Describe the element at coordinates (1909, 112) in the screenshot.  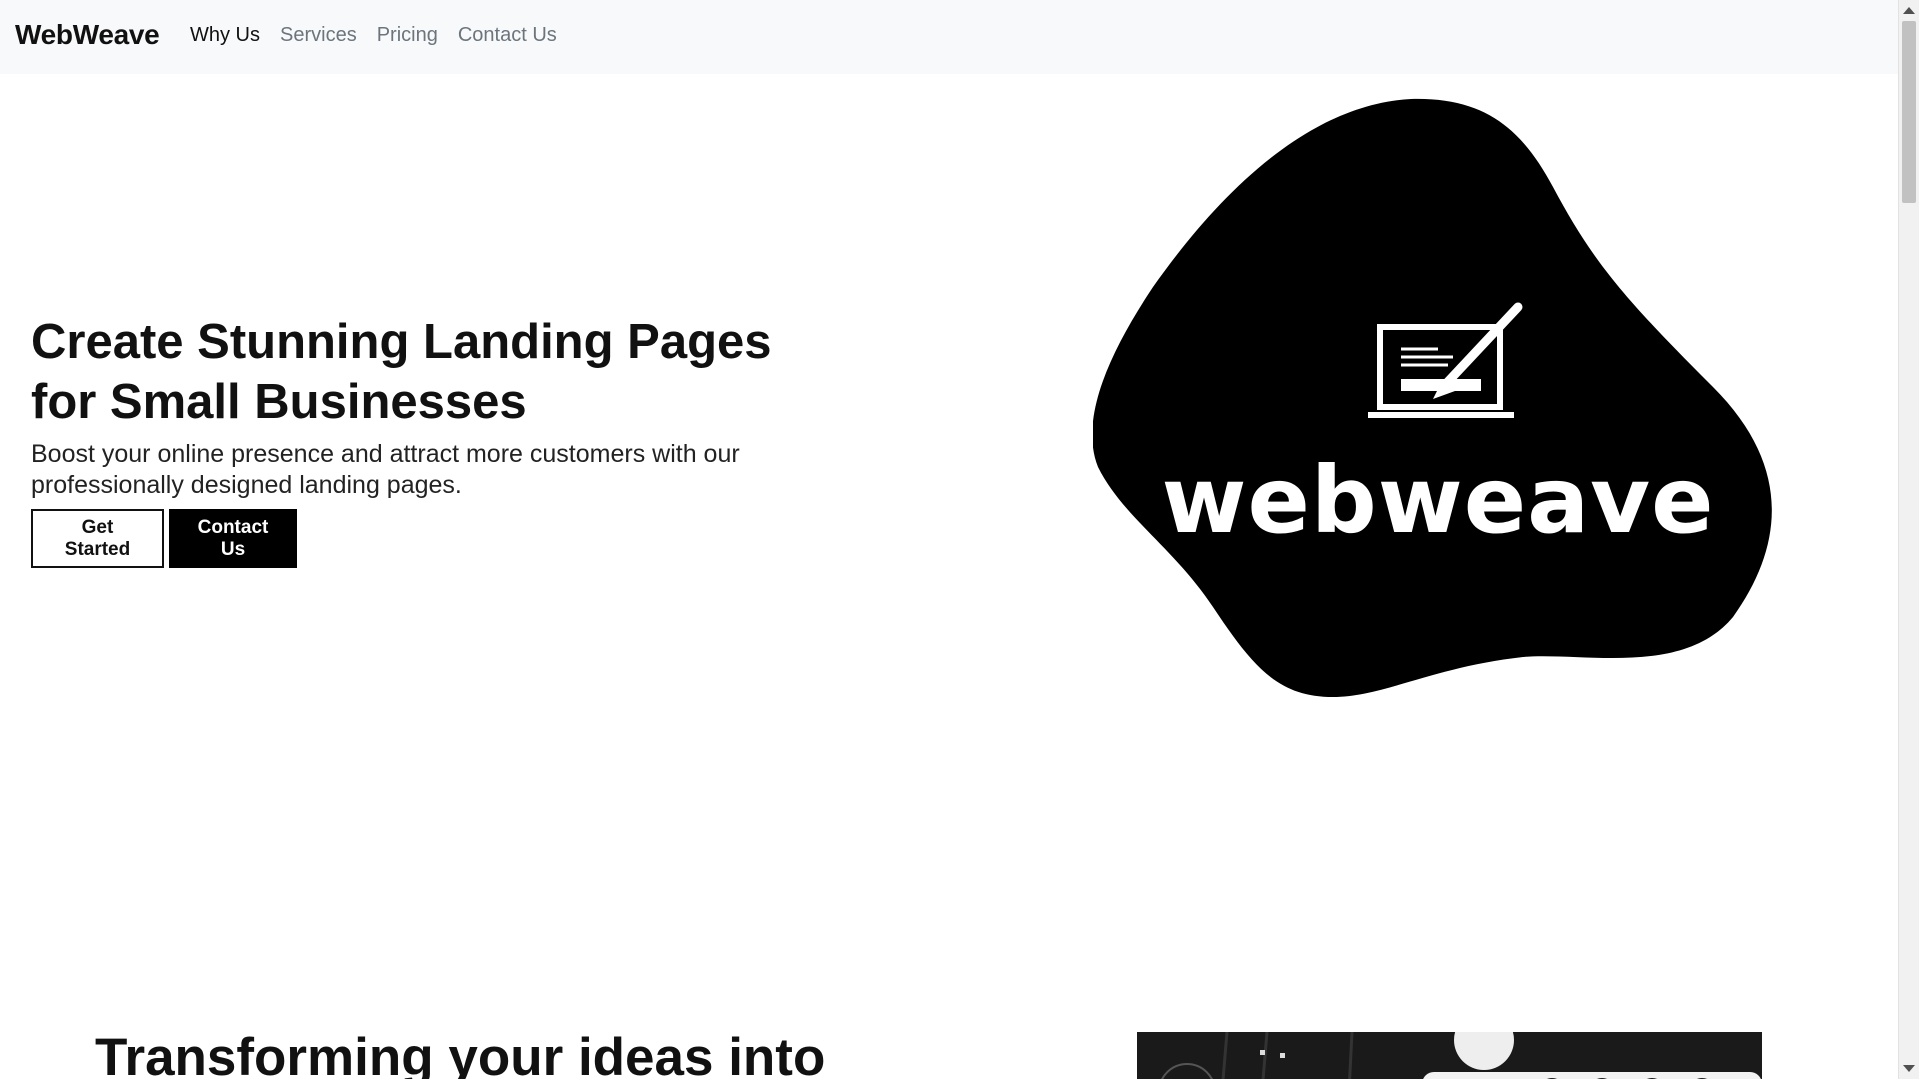
I see `scrollbar-thumb` at that location.